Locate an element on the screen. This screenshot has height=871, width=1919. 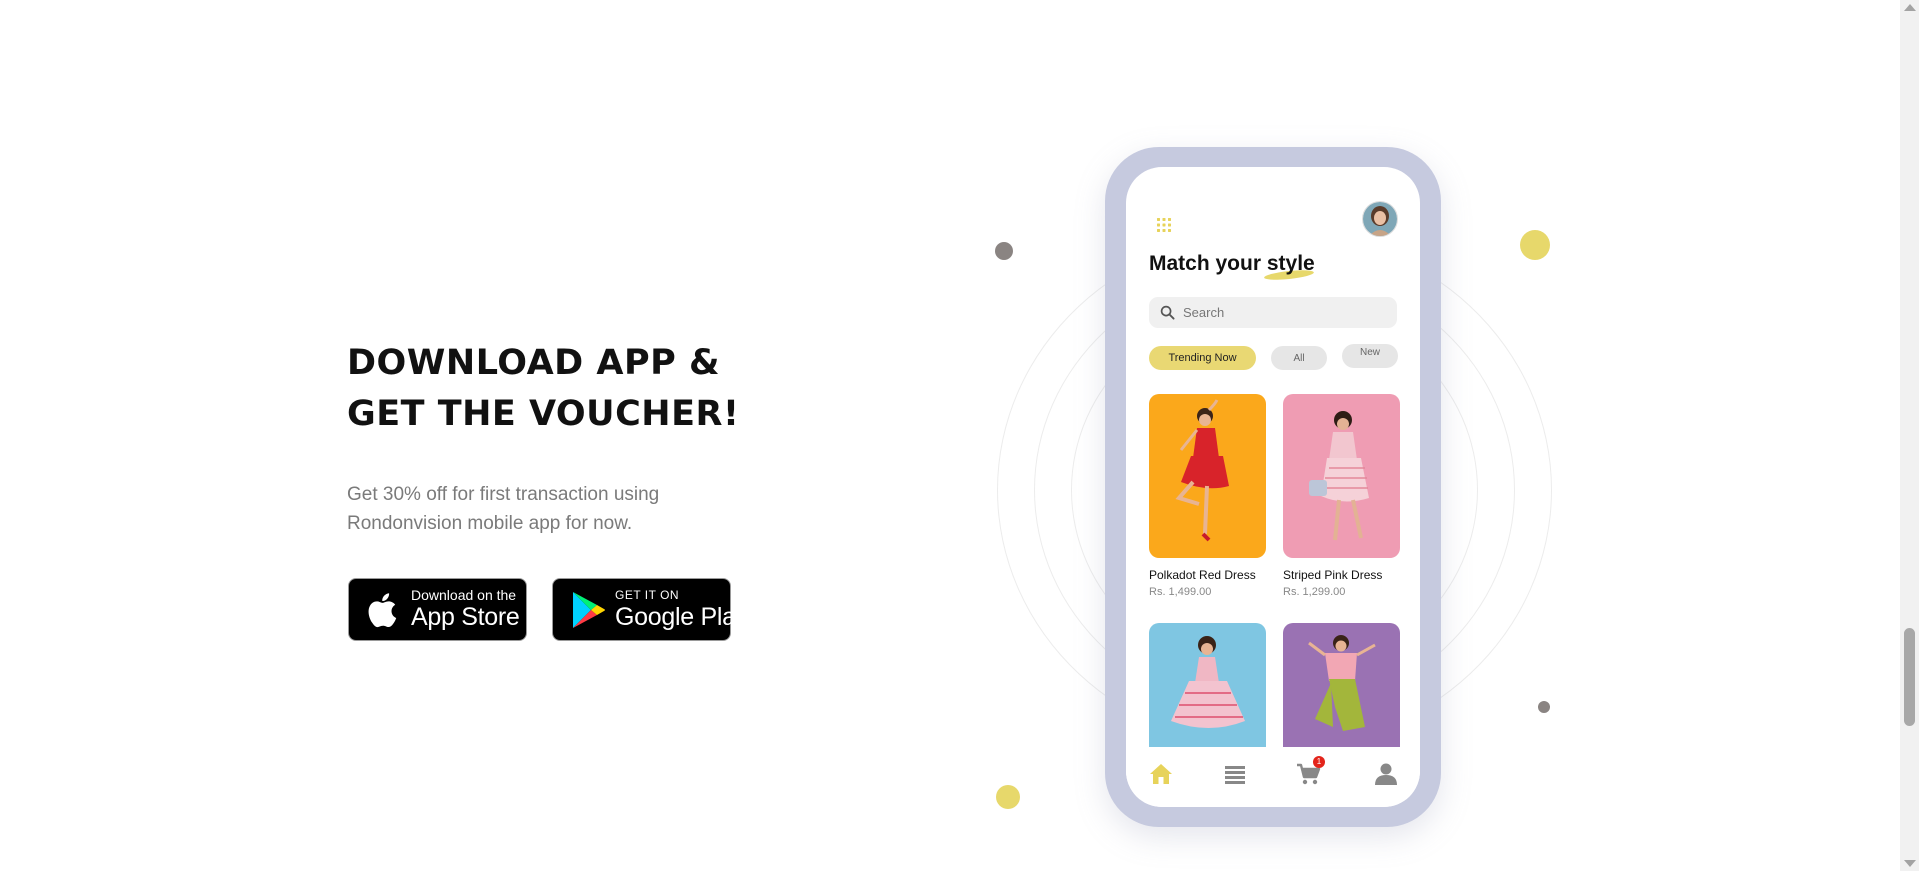
scroll-thumb is located at coordinates (1909, 677).